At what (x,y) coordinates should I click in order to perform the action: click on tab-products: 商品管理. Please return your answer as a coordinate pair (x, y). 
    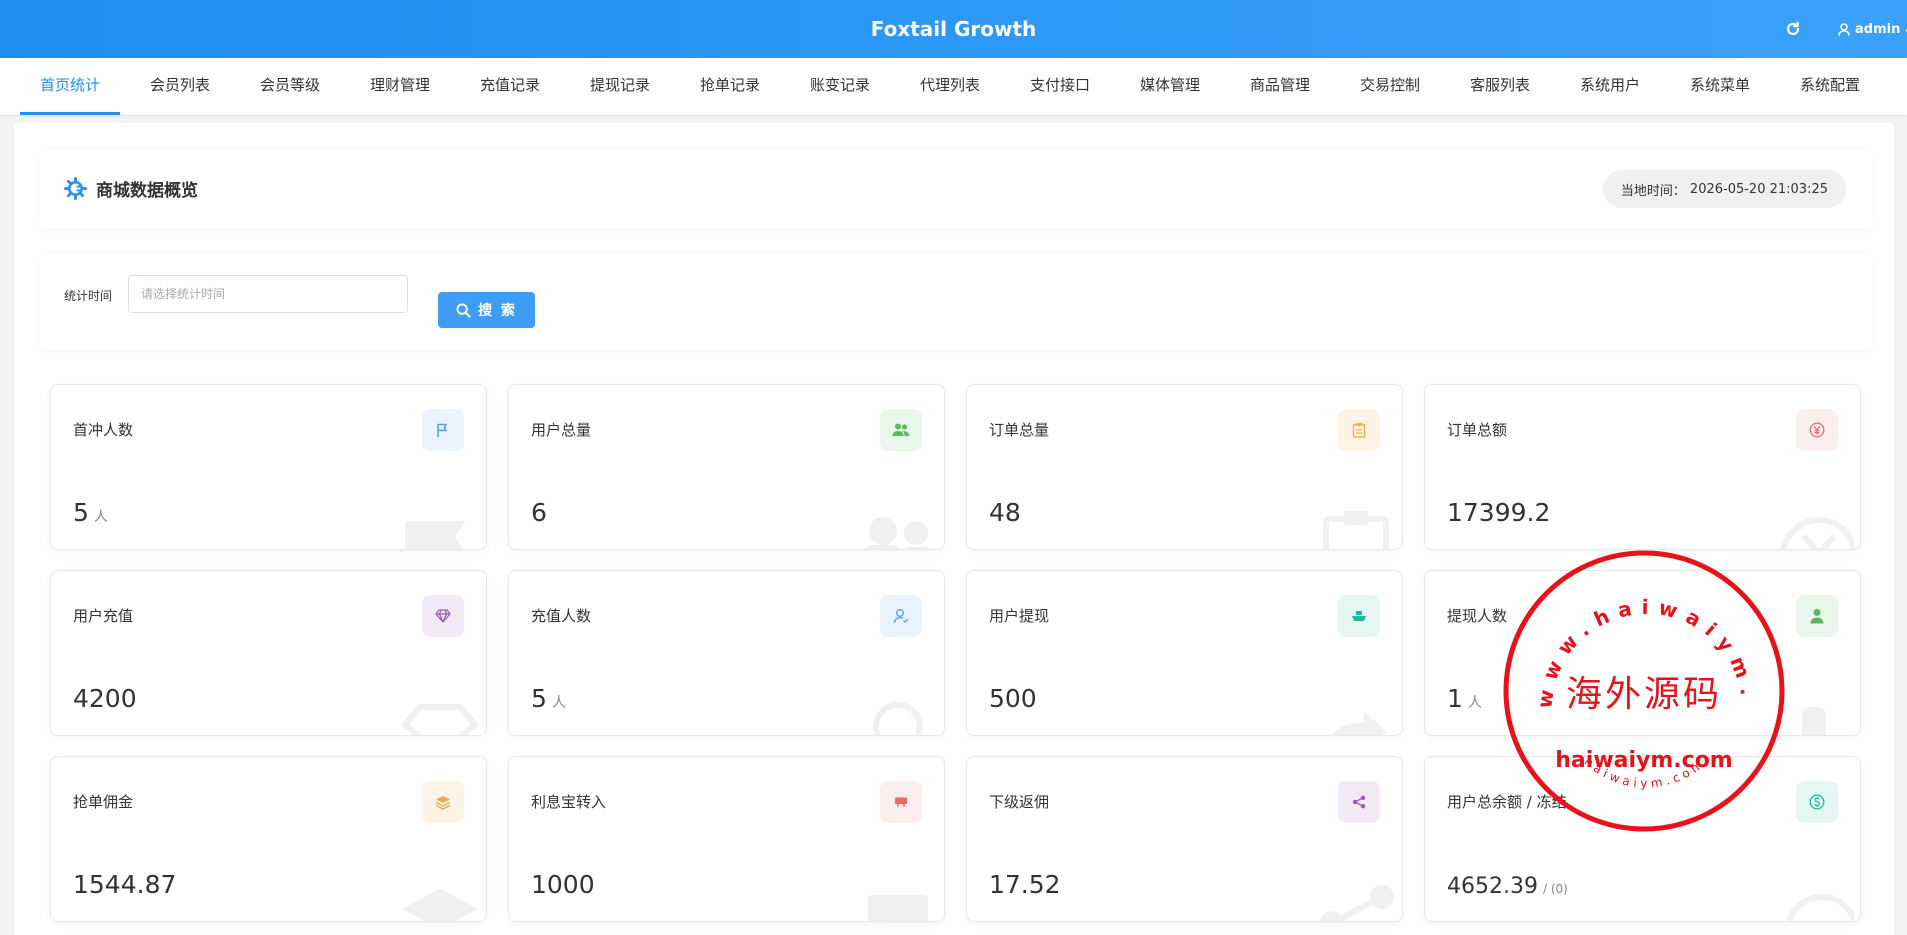
    Looking at the image, I should click on (1280, 86).